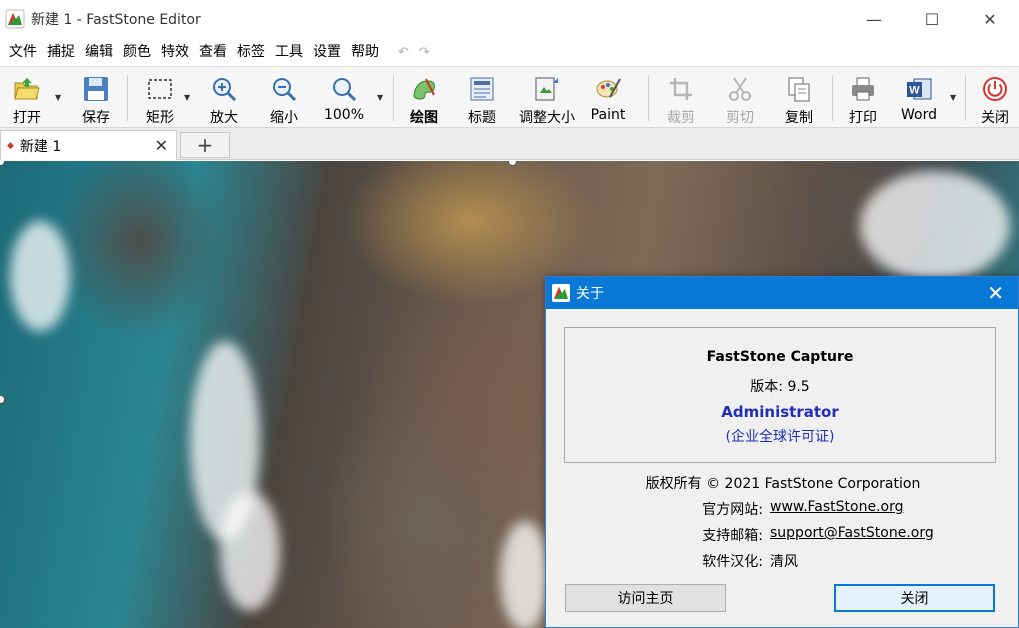 The image size is (1019, 628). Describe the element at coordinates (799, 89) in the screenshot. I see `copy-icon` at that location.